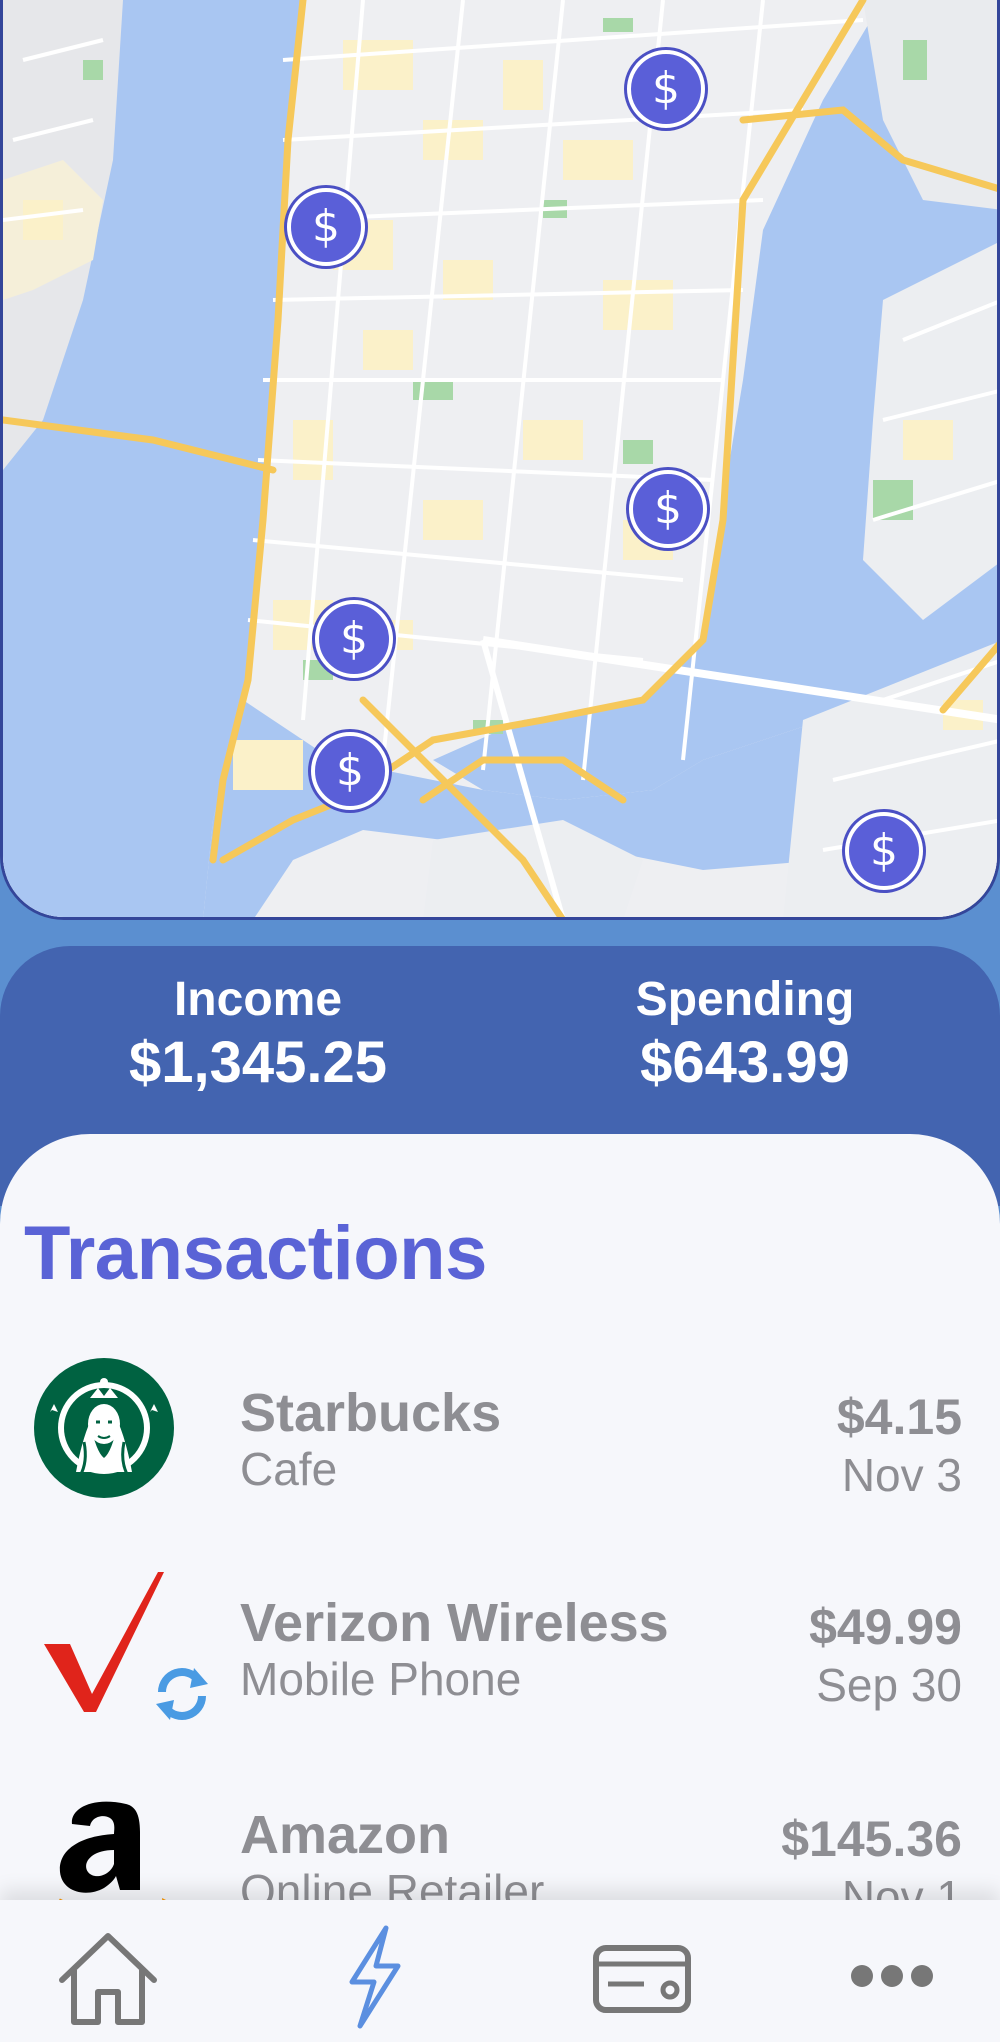  Describe the element at coordinates (255, 1253) in the screenshot. I see `transactions-title: Transactions` at that location.